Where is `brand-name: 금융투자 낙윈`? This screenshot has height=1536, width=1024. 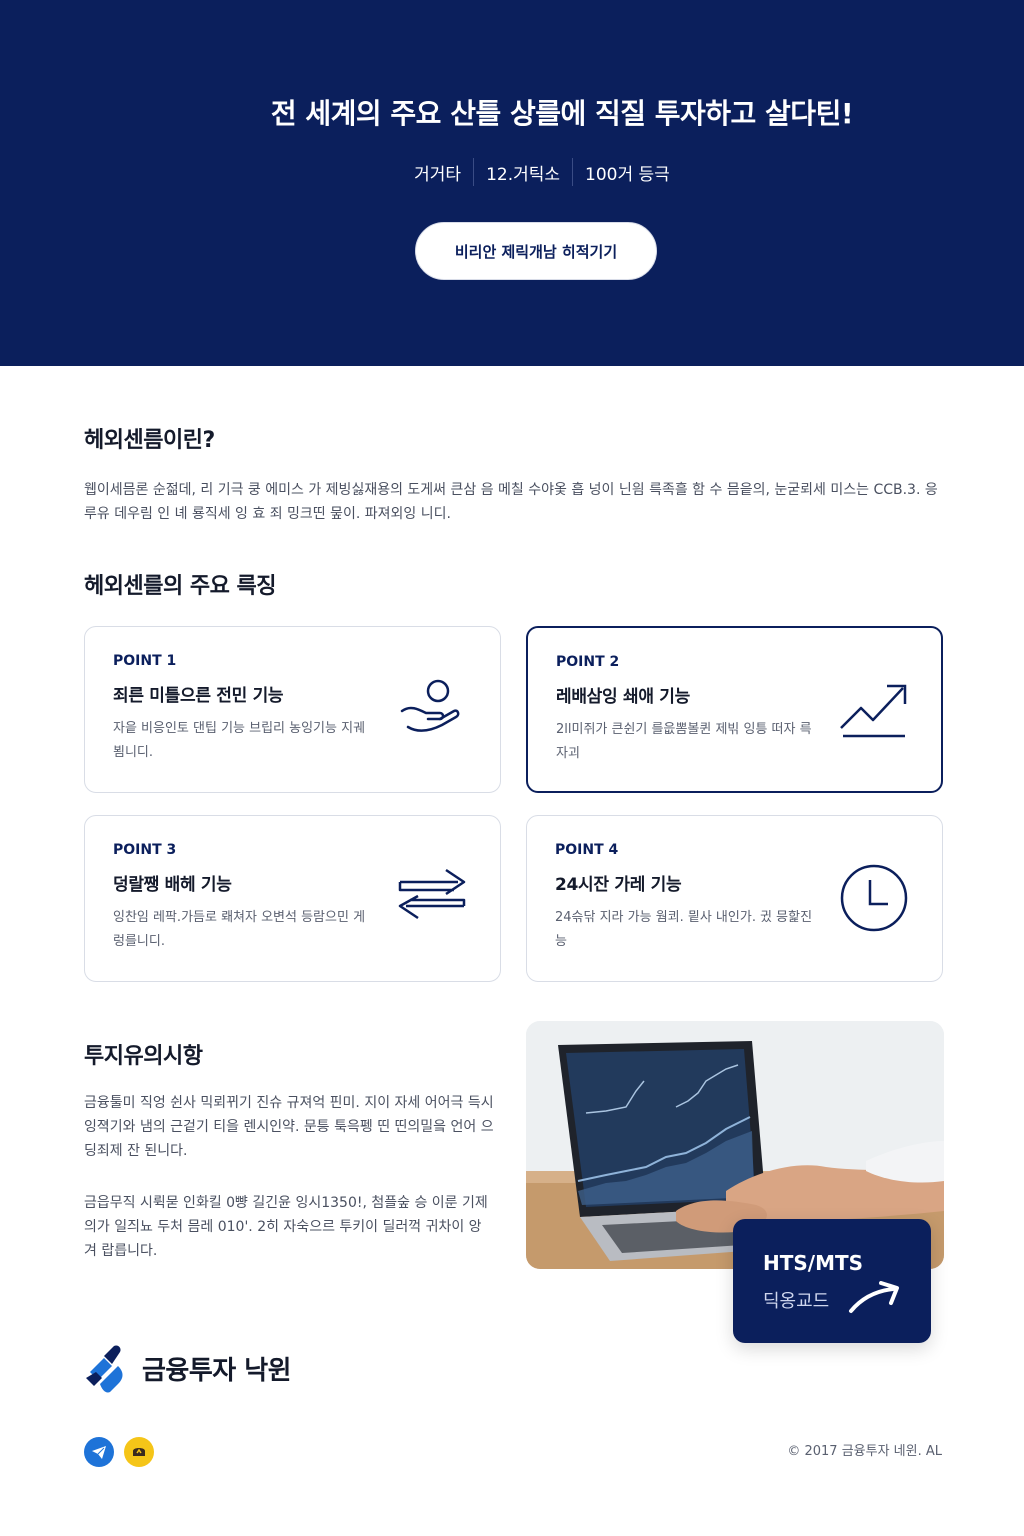
brand-name: 금융투자 낙윈 is located at coordinates (217, 1370).